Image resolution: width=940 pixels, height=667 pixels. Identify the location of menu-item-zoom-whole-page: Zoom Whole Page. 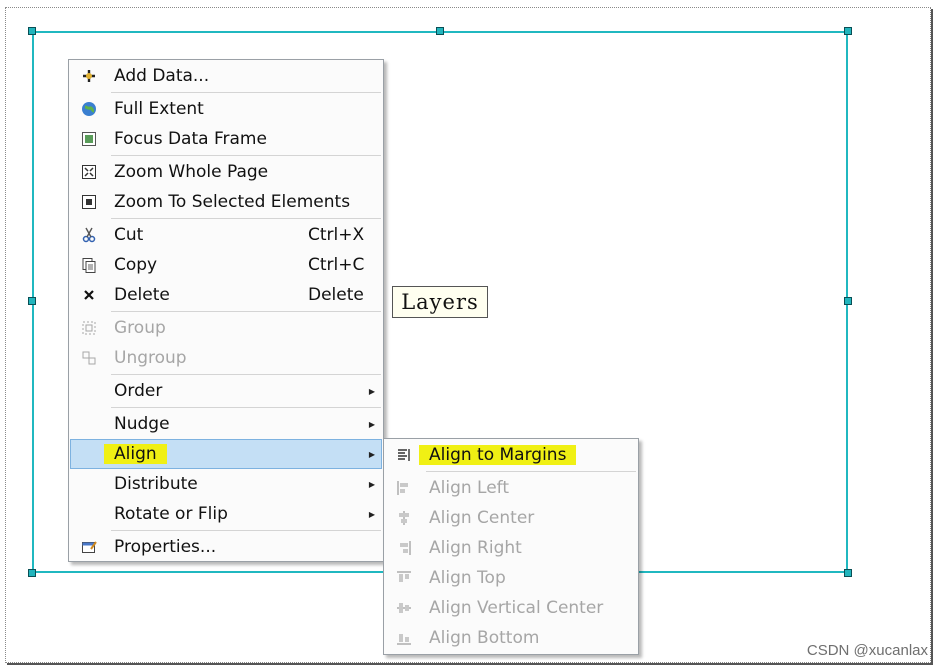
(226, 172).